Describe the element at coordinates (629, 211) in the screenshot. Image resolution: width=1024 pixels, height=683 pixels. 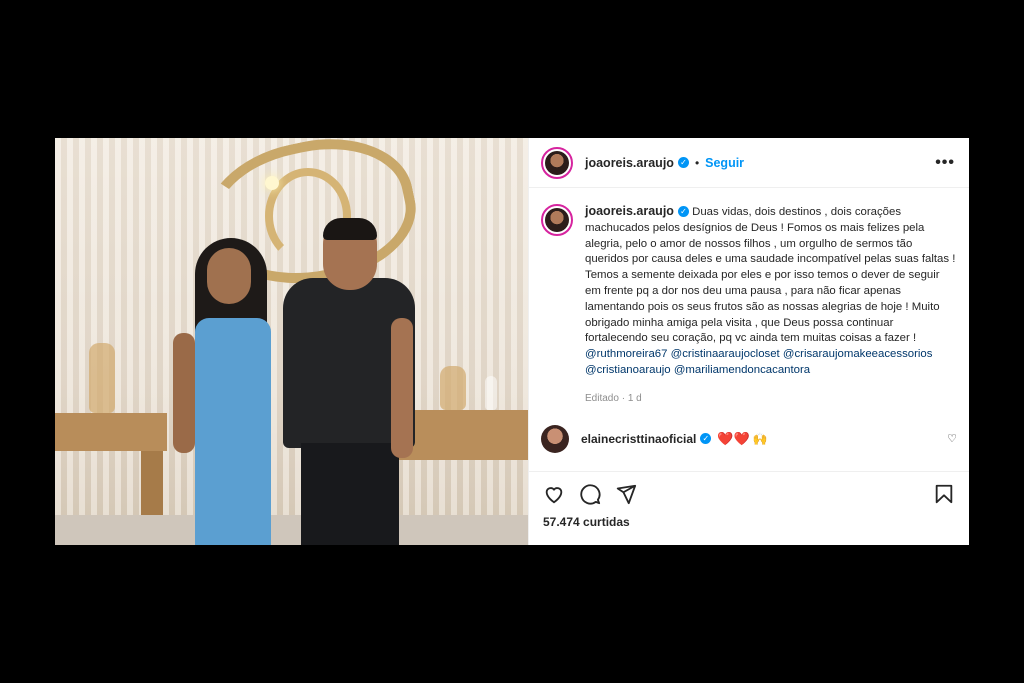
I see `caption-author-username: joaoreis.araujo` at that location.